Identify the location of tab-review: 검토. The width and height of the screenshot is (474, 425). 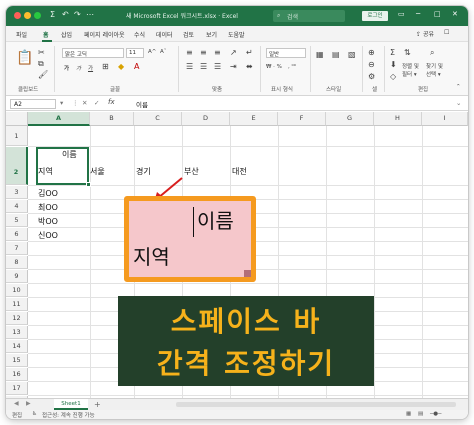
(188, 34).